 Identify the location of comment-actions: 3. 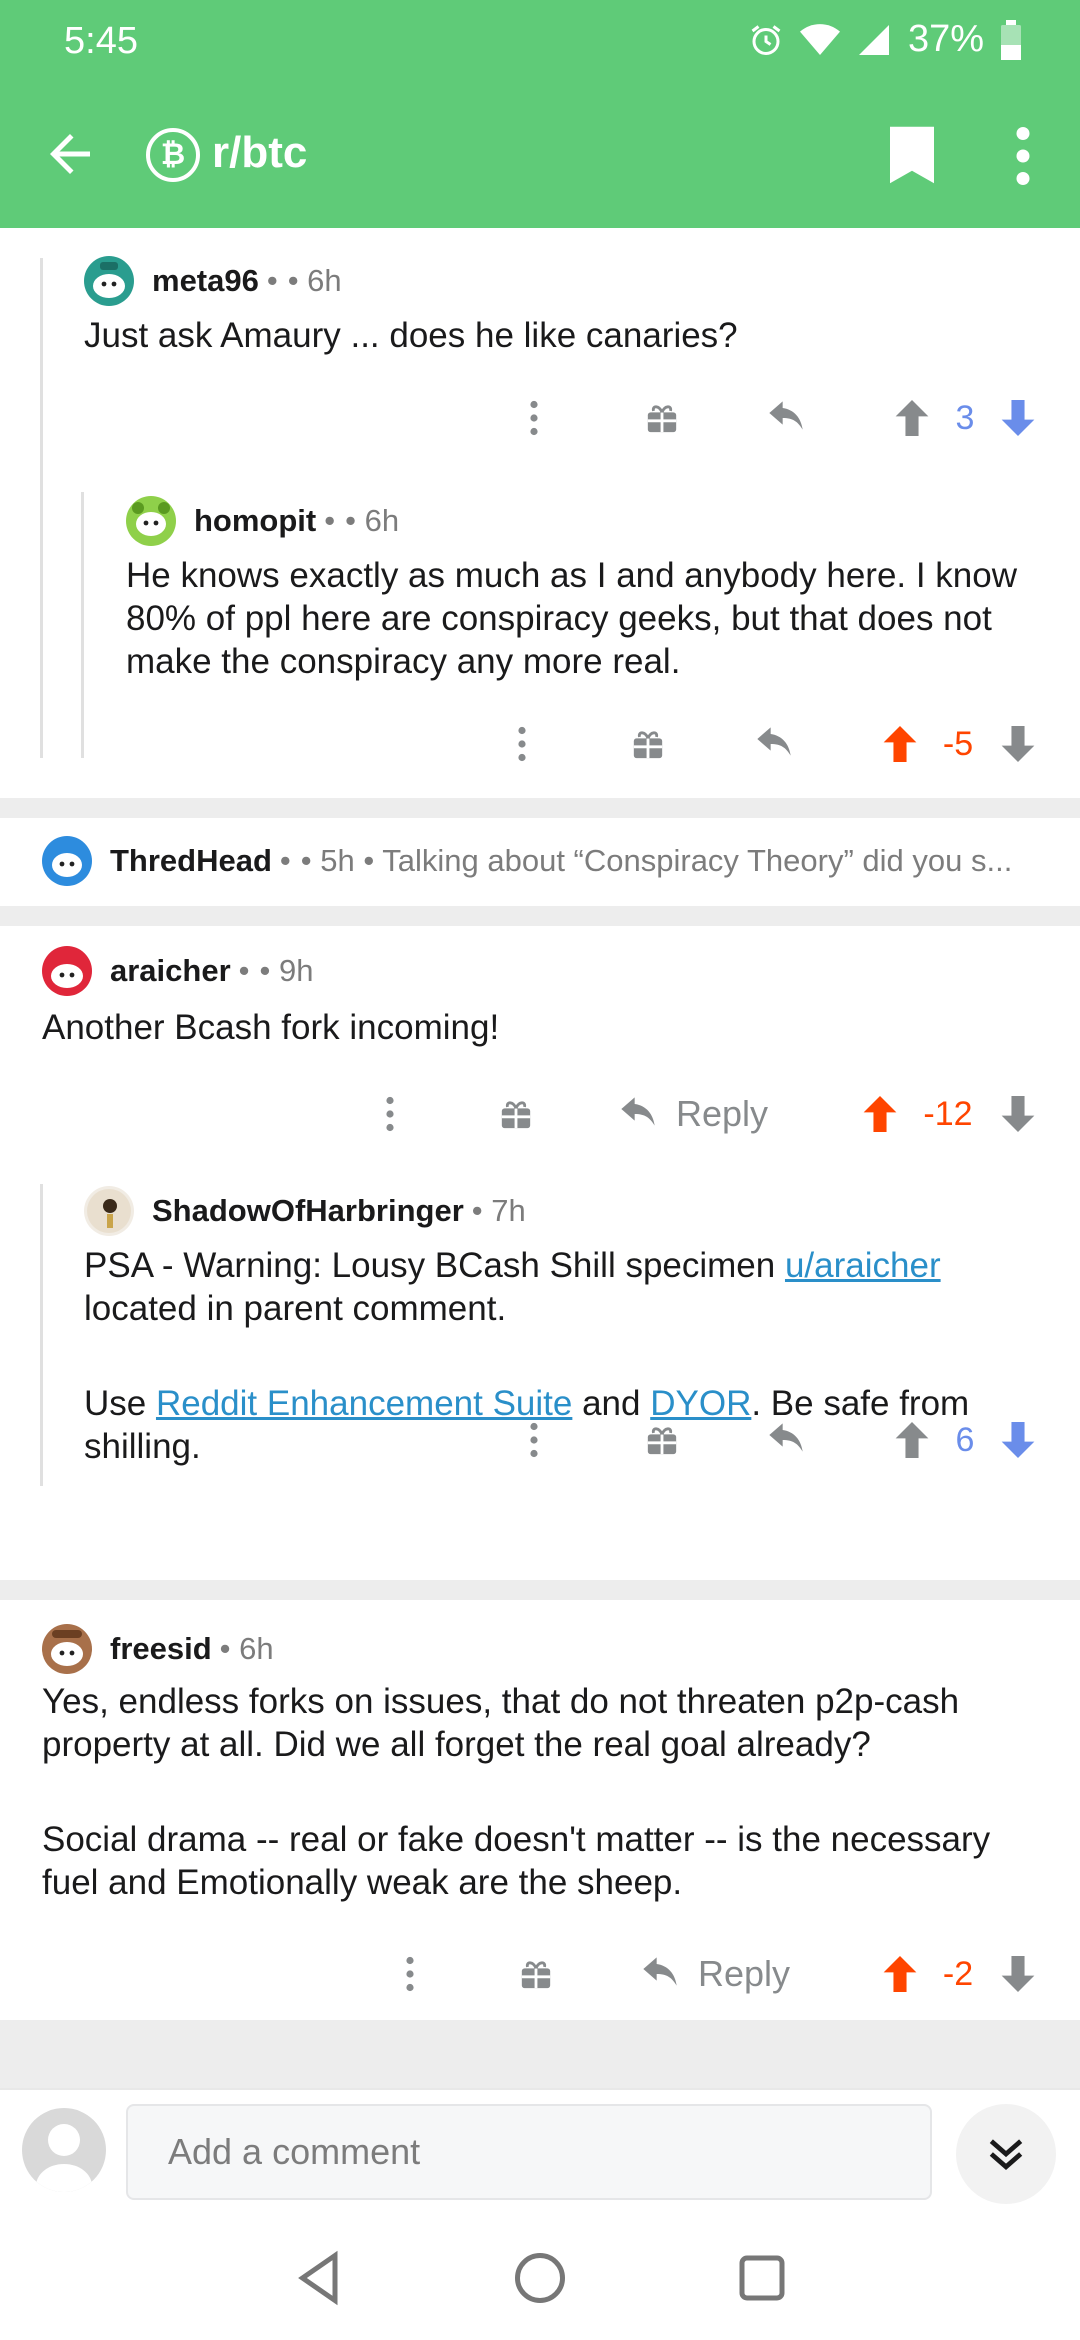
(540, 418).